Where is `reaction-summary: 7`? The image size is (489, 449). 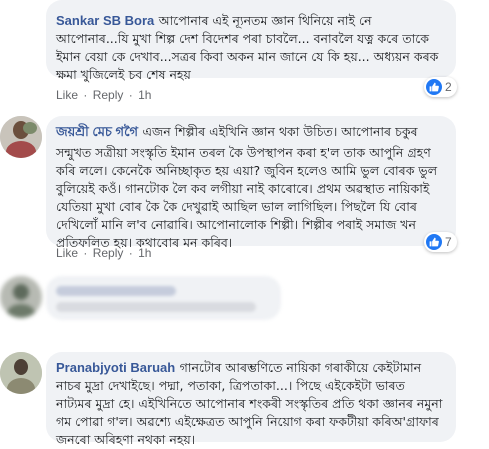
reaction-summary: 7 is located at coordinates (440, 242).